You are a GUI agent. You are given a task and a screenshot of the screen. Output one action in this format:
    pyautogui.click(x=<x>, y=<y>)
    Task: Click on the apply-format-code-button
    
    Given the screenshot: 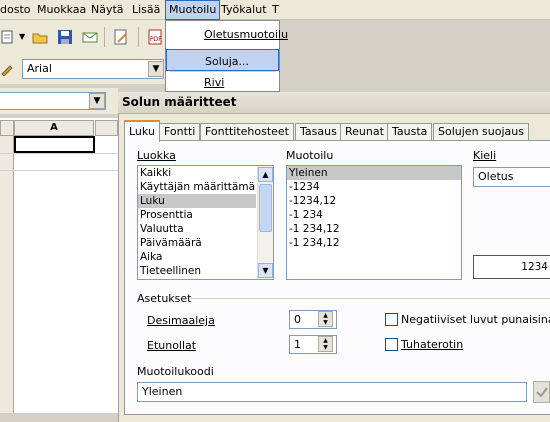 What is the action you would take?
    pyautogui.click(x=541, y=392)
    